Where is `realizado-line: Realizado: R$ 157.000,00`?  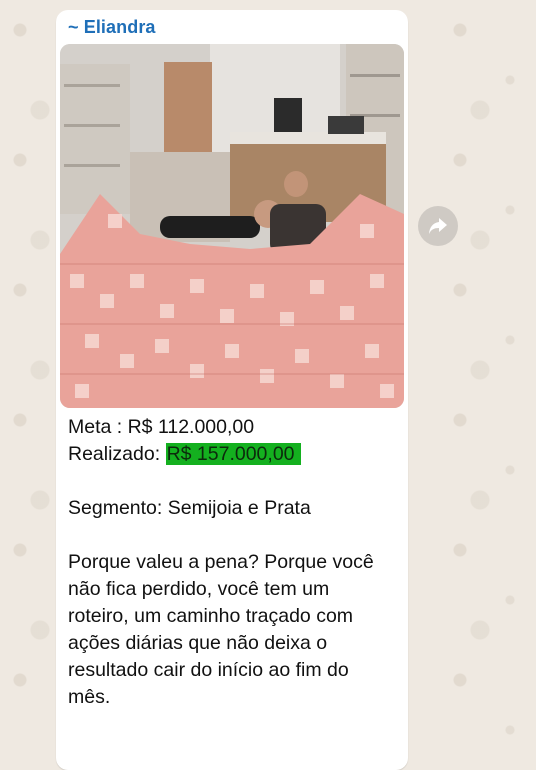 realizado-line: Realizado: R$ 157.000,00 is located at coordinates (236, 454).